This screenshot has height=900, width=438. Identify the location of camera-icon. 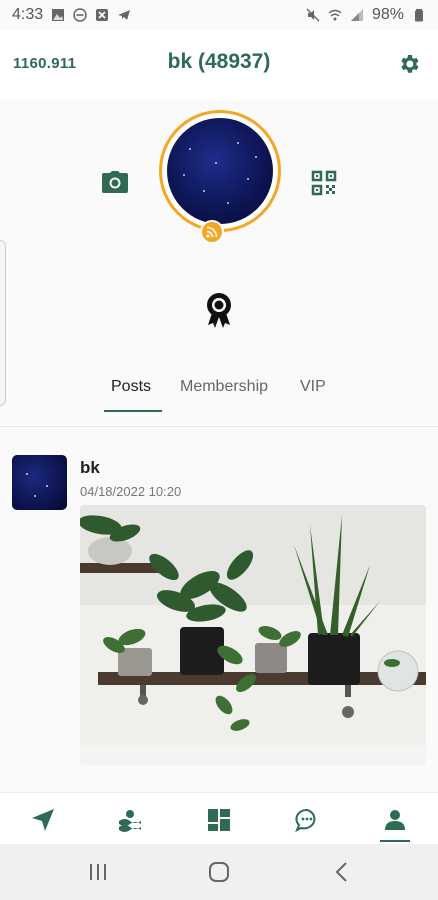
(115, 182).